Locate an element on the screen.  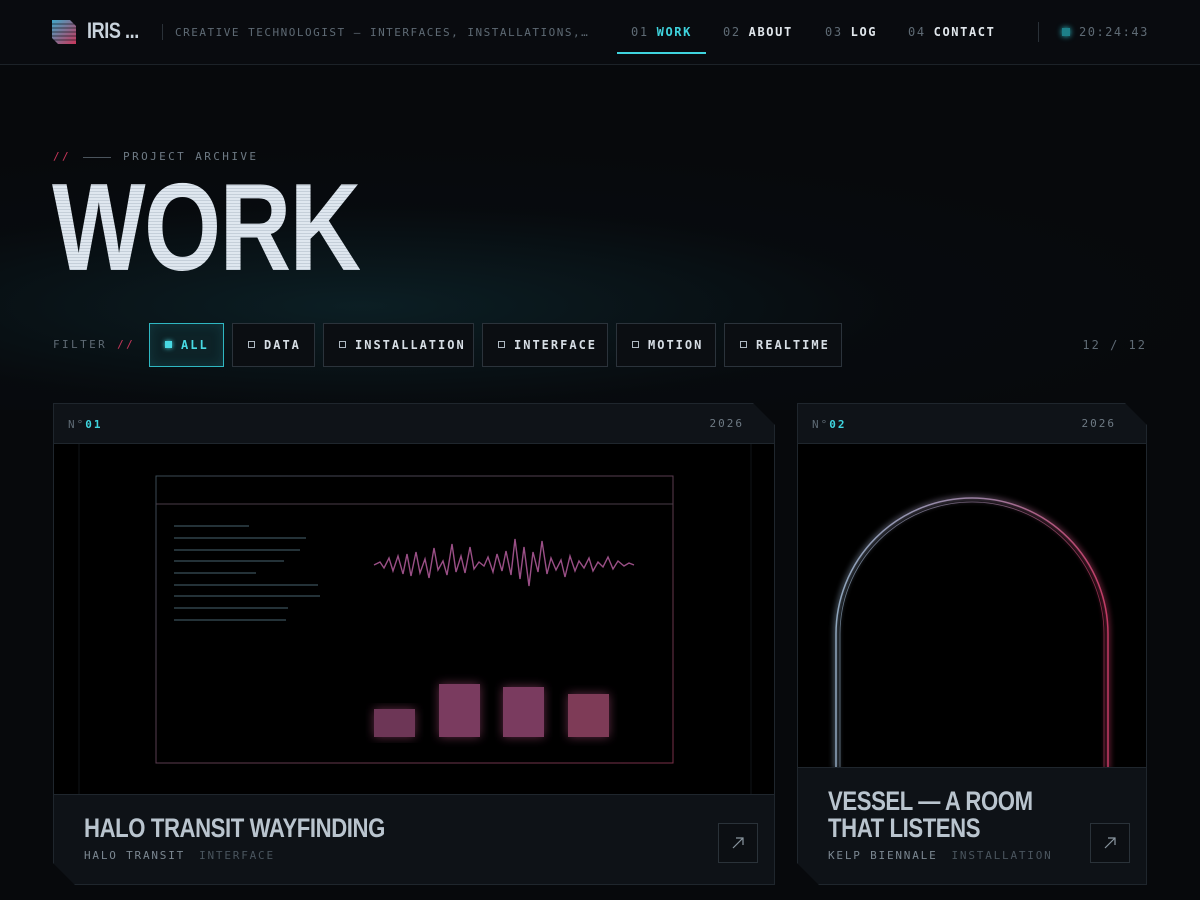
status-dot-icon is located at coordinates (1066, 32).